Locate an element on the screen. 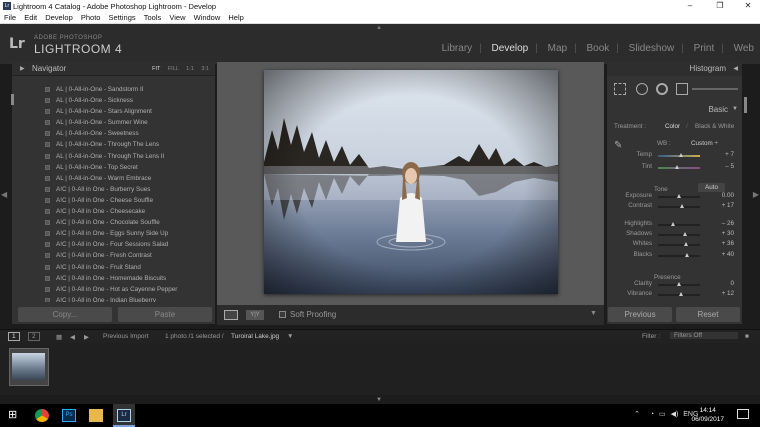 This screenshot has height=427, width=760. menu-view: View is located at coordinates (177, 18).